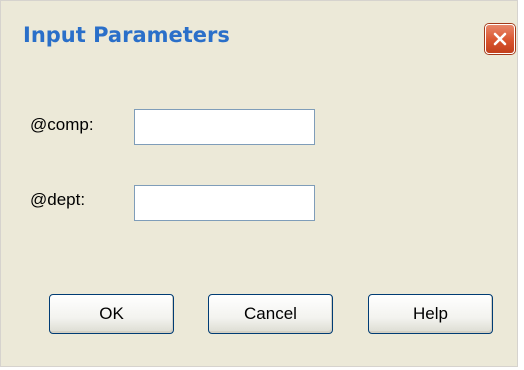  I want to click on dept-label: @dept:, so click(58, 199).